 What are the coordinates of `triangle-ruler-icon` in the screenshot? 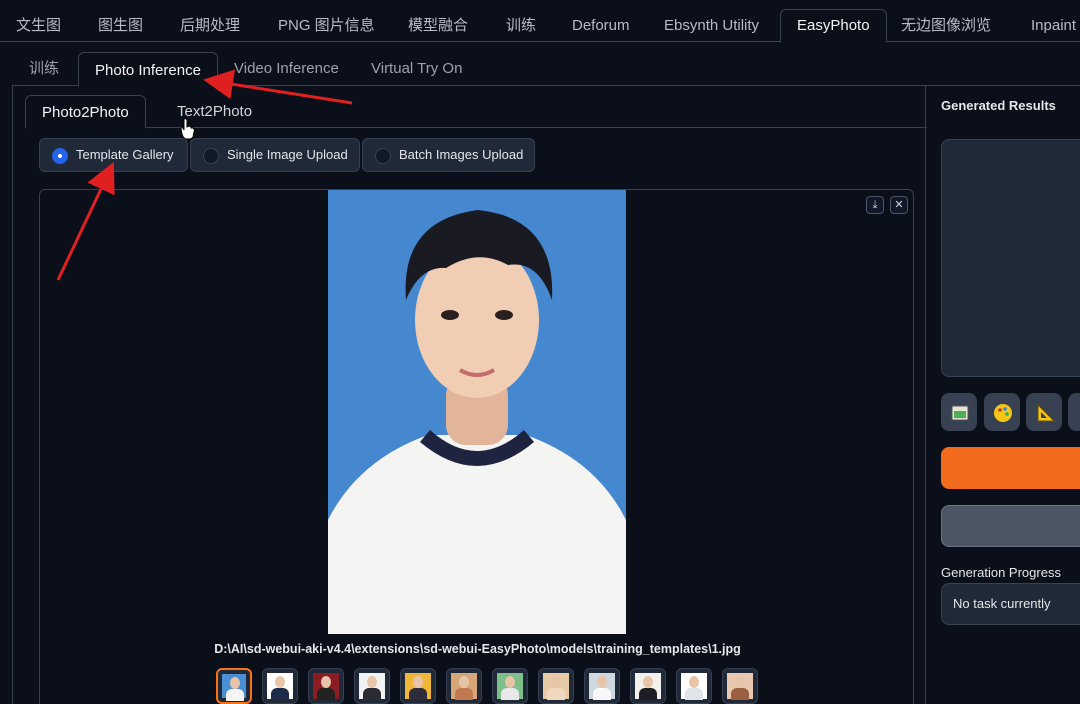 It's located at (1046, 412).